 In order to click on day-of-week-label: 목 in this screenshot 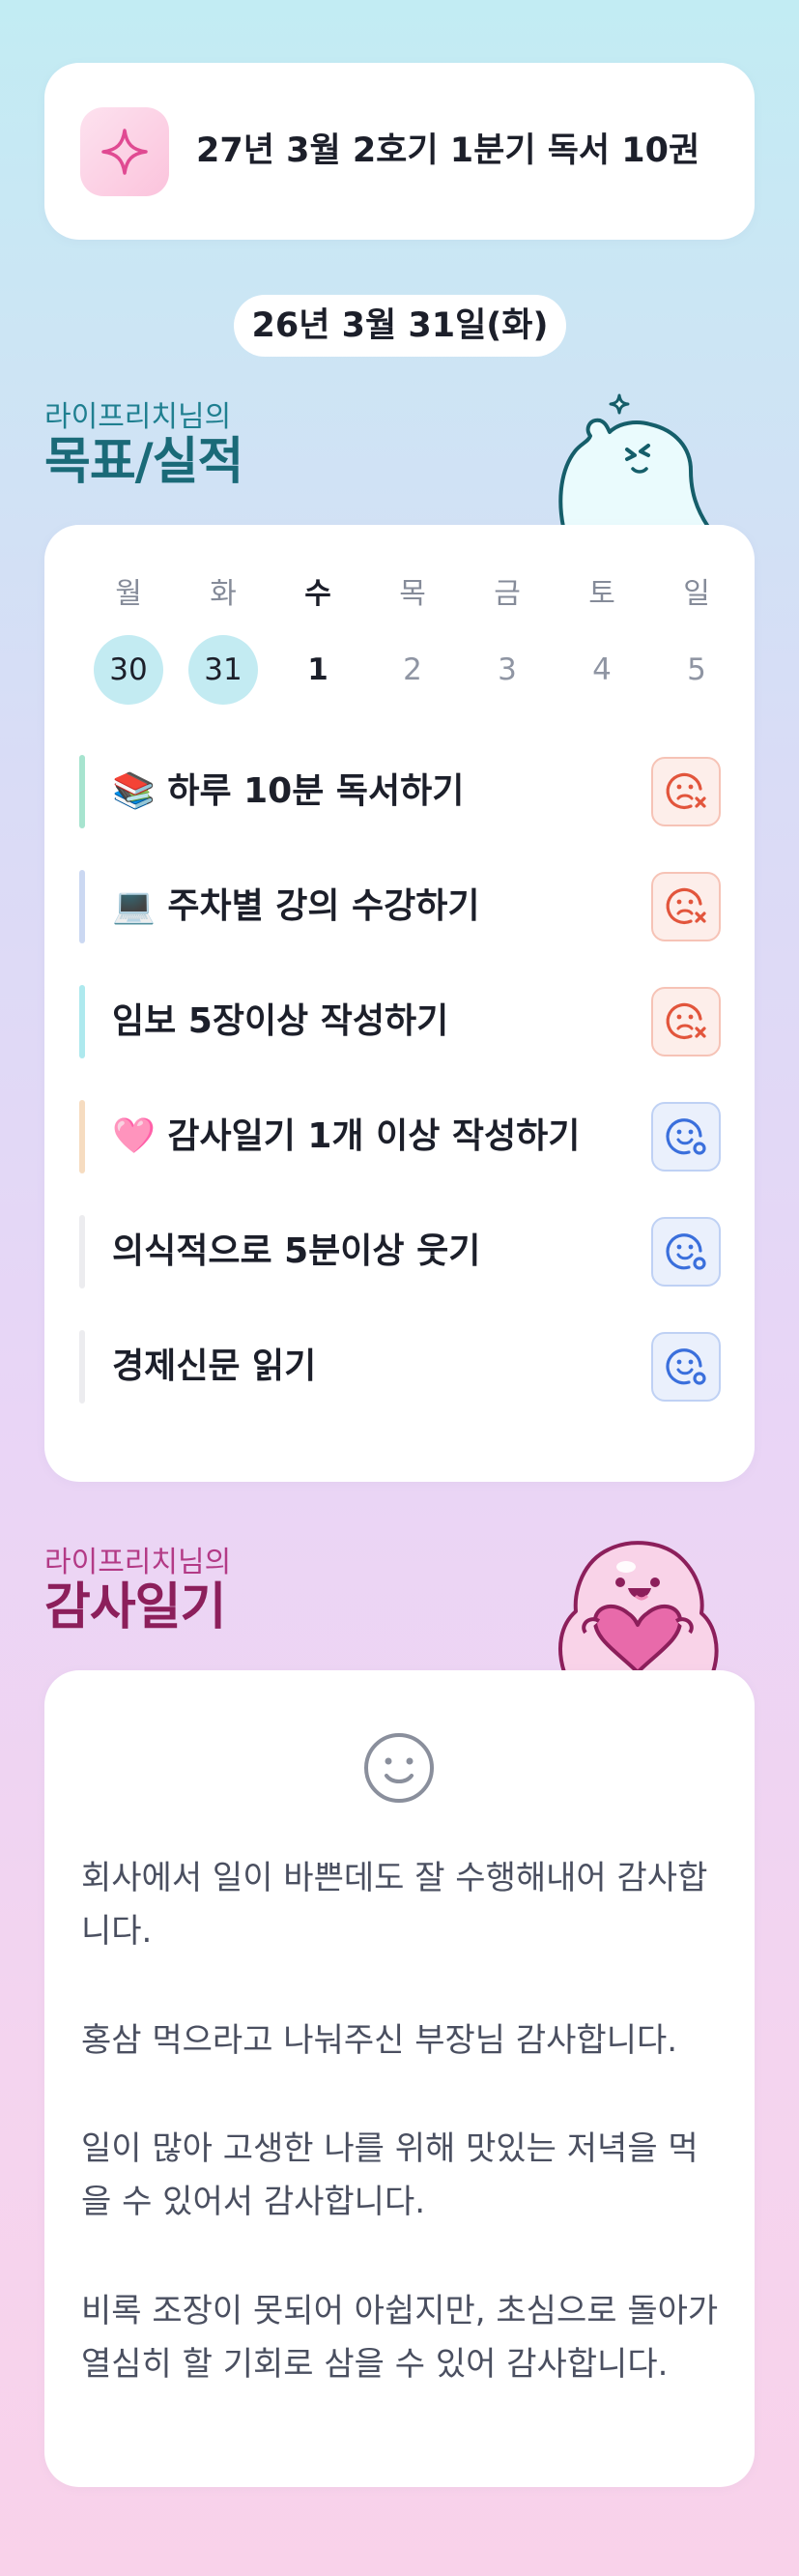, I will do `click(412, 594)`.